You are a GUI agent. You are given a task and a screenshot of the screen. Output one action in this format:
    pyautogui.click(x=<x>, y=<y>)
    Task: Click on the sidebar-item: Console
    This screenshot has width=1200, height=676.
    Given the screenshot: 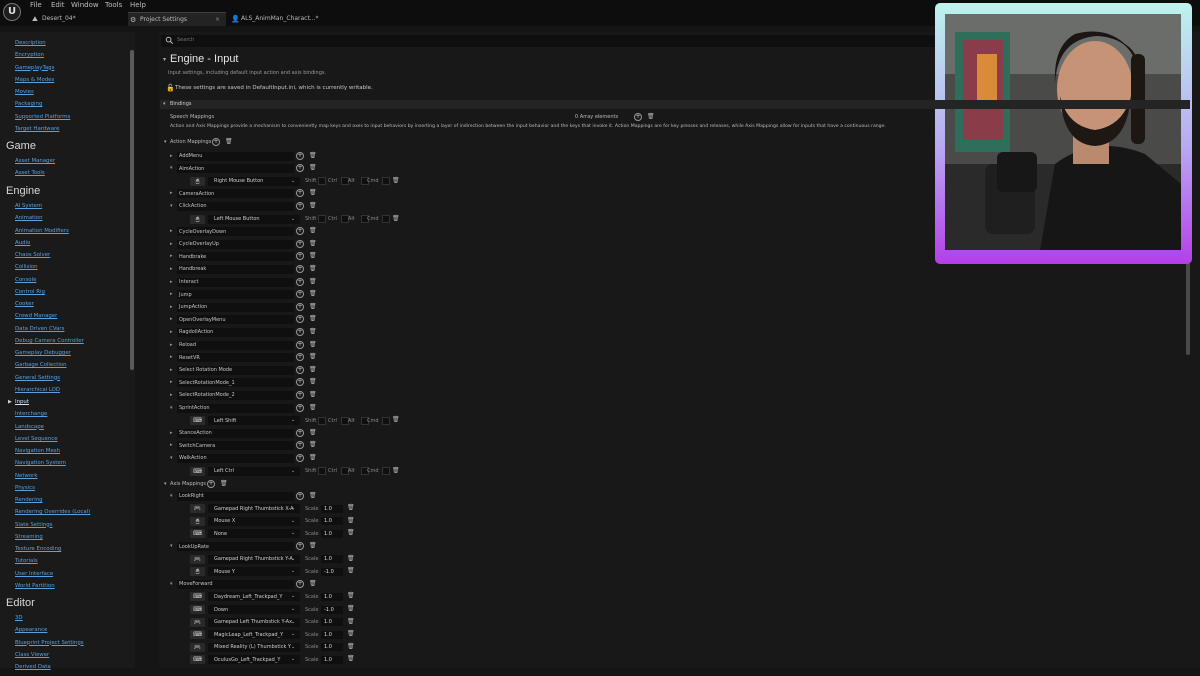 What is the action you would take?
    pyautogui.click(x=25, y=280)
    